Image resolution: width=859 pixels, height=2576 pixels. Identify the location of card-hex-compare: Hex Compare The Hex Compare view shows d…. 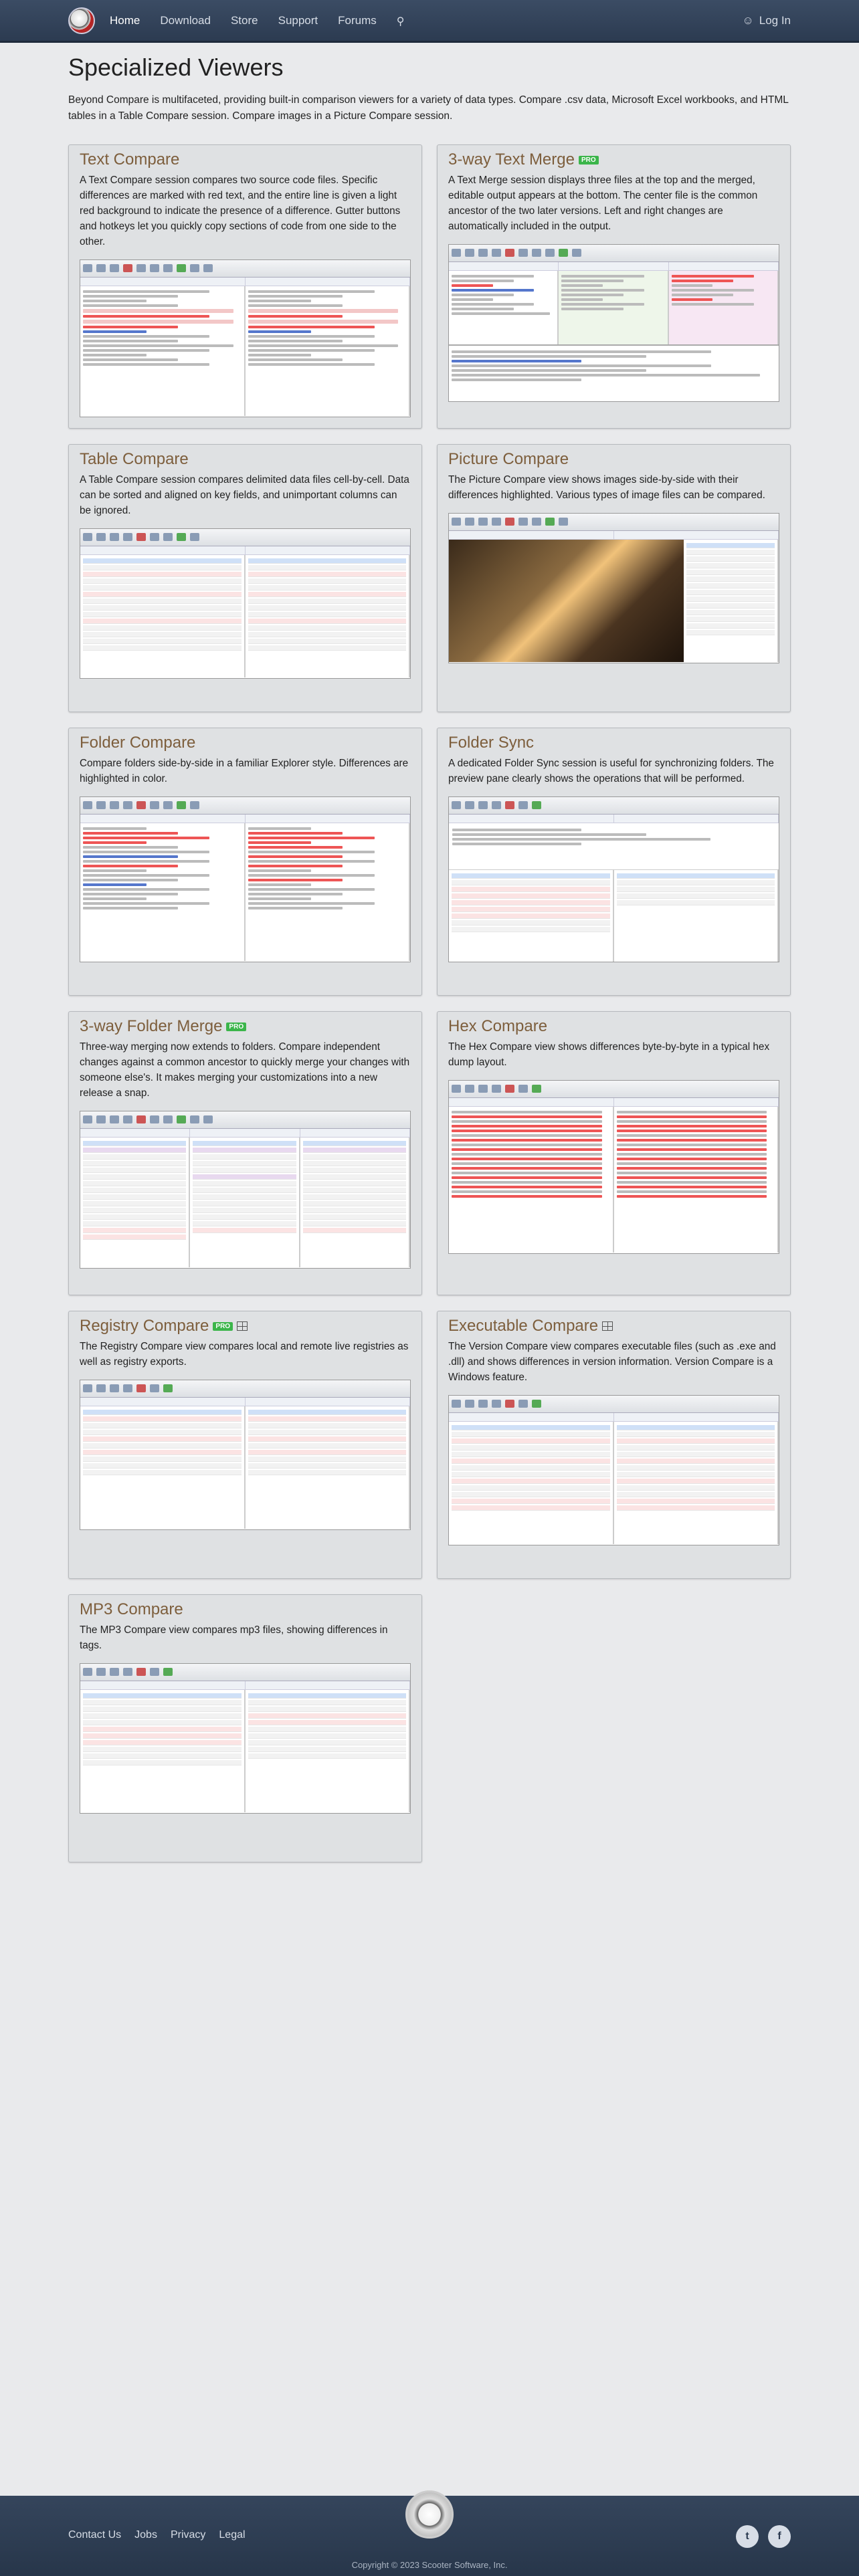
(614, 1153).